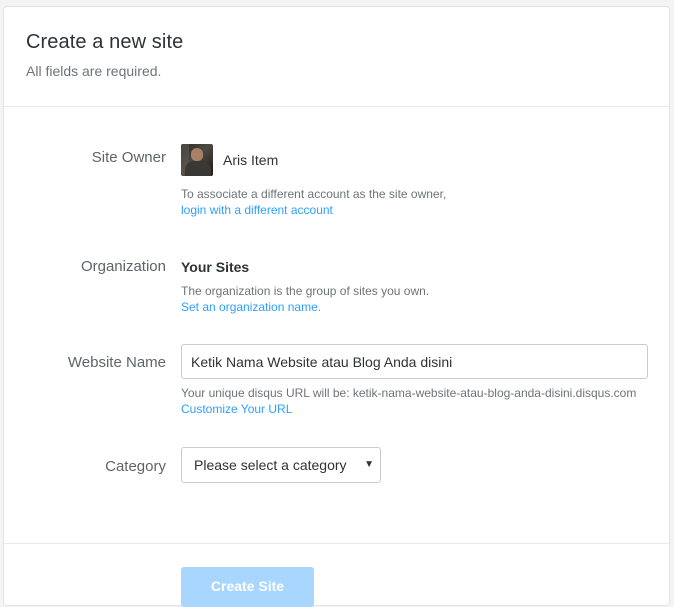 The width and height of the screenshot is (674, 607). What do you see at coordinates (215, 267) in the screenshot?
I see `organization-value: Your Sites` at bounding box center [215, 267].